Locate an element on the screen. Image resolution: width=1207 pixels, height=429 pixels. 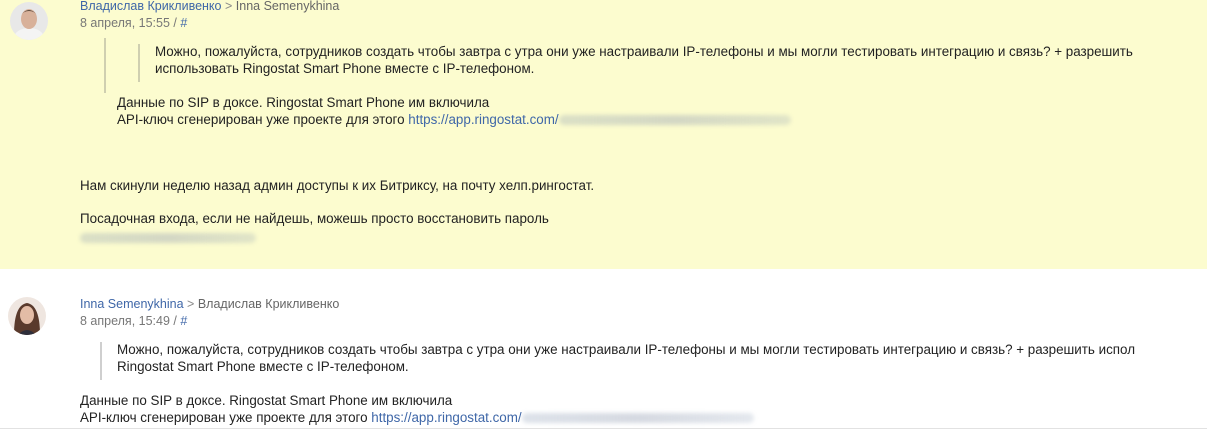
message-meta: 8 апреля, 15:55 / # is located at coordinates (133, 23).